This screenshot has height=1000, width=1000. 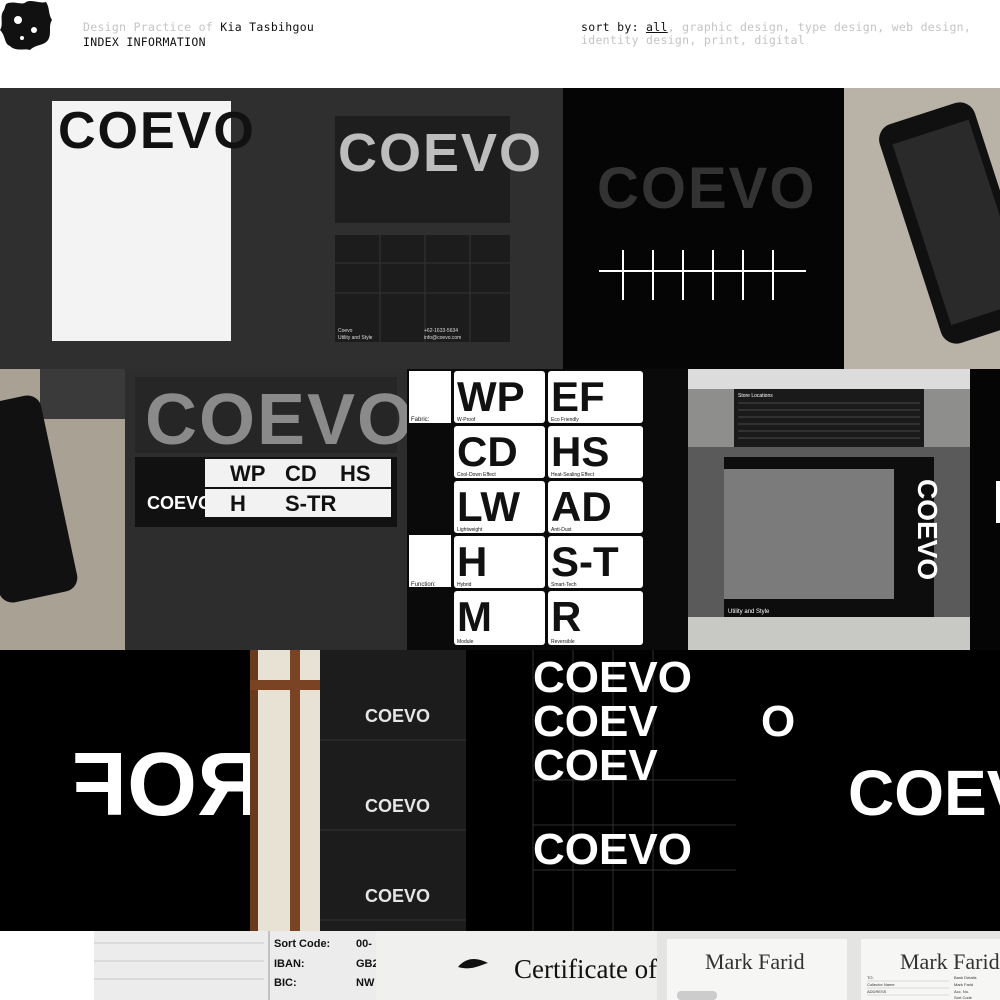 What do you see at coordinates (488, 506) in the screenshot?
I see `tag-code-lw: LW` at bounding box center [488, 506].